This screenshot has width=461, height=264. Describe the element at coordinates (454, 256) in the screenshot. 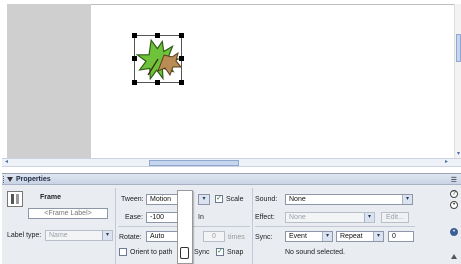

I see `expand-icon` at that location.